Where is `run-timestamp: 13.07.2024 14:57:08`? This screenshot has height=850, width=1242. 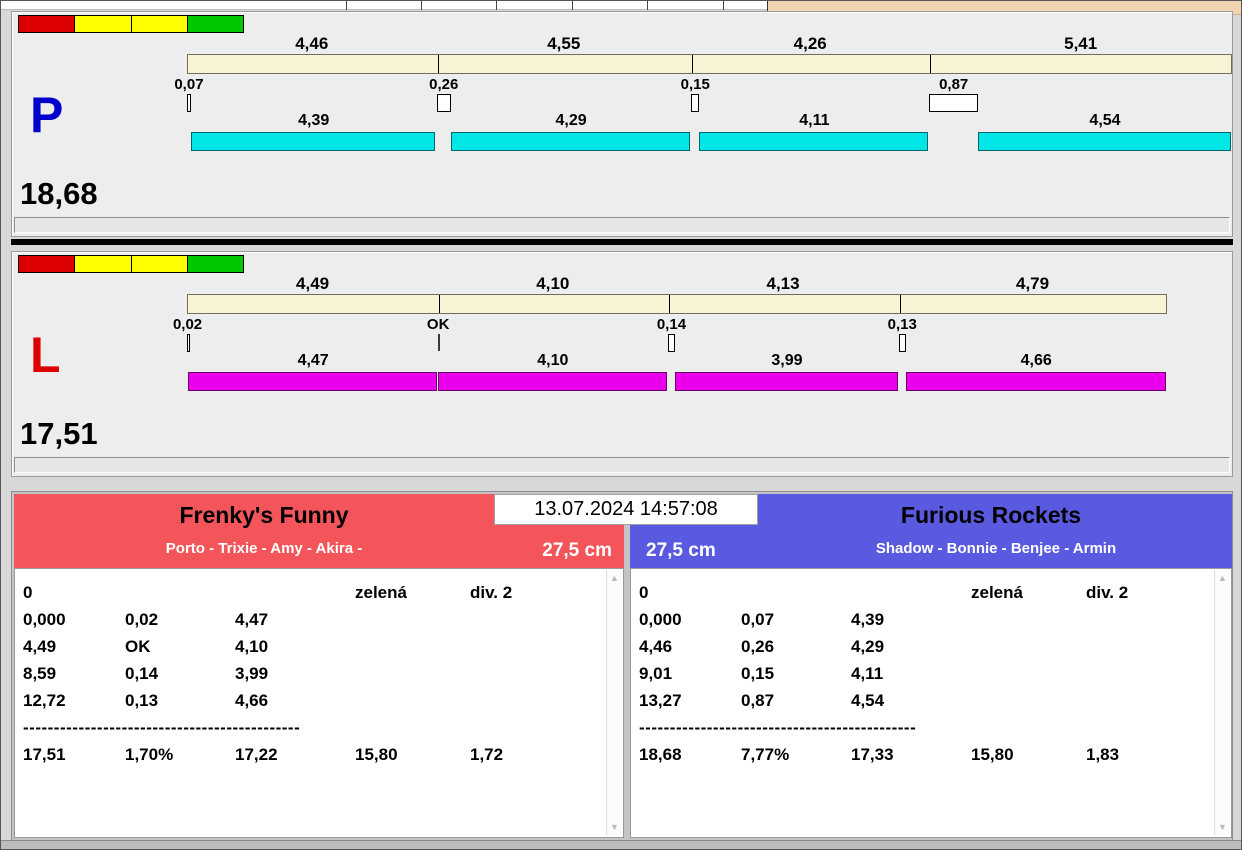
run-timestamp: 13.07.2024 14:57:08 is located at coordinates (626, 509).